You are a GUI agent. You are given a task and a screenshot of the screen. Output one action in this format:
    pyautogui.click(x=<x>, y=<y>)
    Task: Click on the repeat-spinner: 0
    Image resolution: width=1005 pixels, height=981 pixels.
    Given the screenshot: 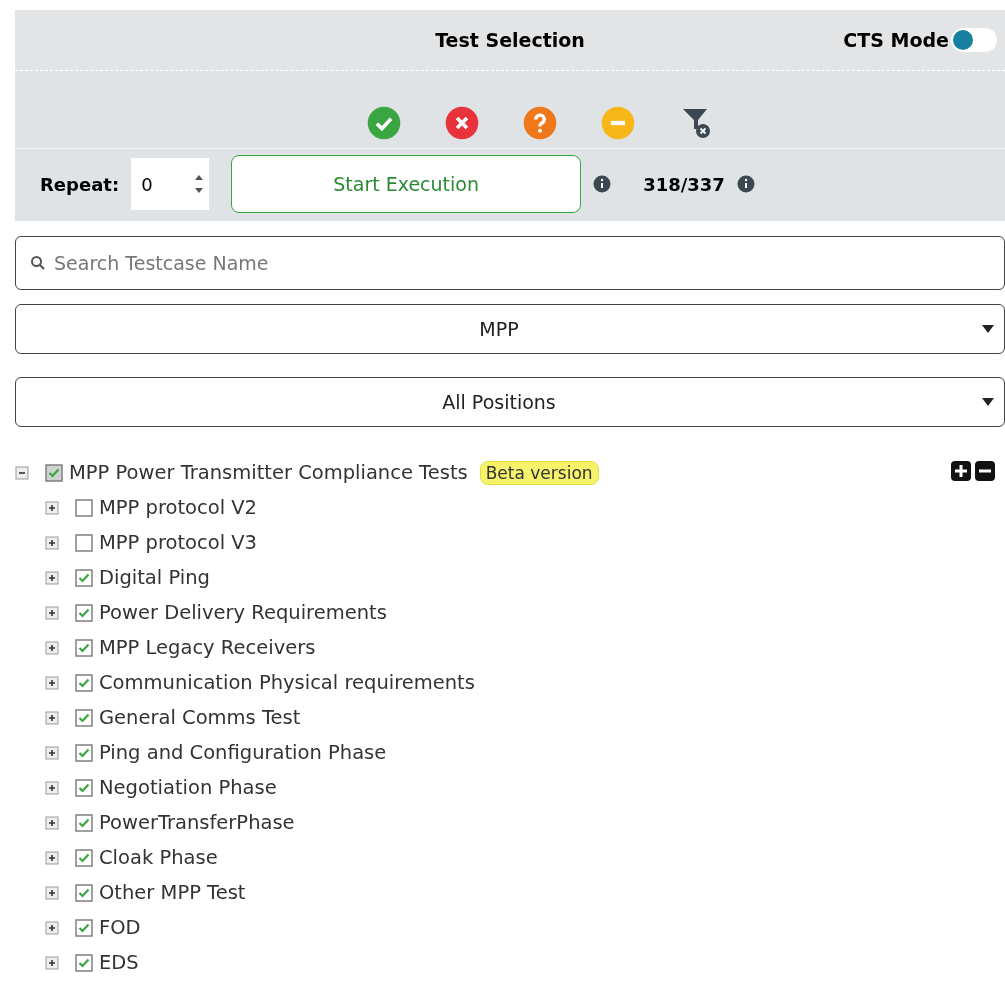 What is the action you would take?
    pyautogui.click(x=170, y=184)
    